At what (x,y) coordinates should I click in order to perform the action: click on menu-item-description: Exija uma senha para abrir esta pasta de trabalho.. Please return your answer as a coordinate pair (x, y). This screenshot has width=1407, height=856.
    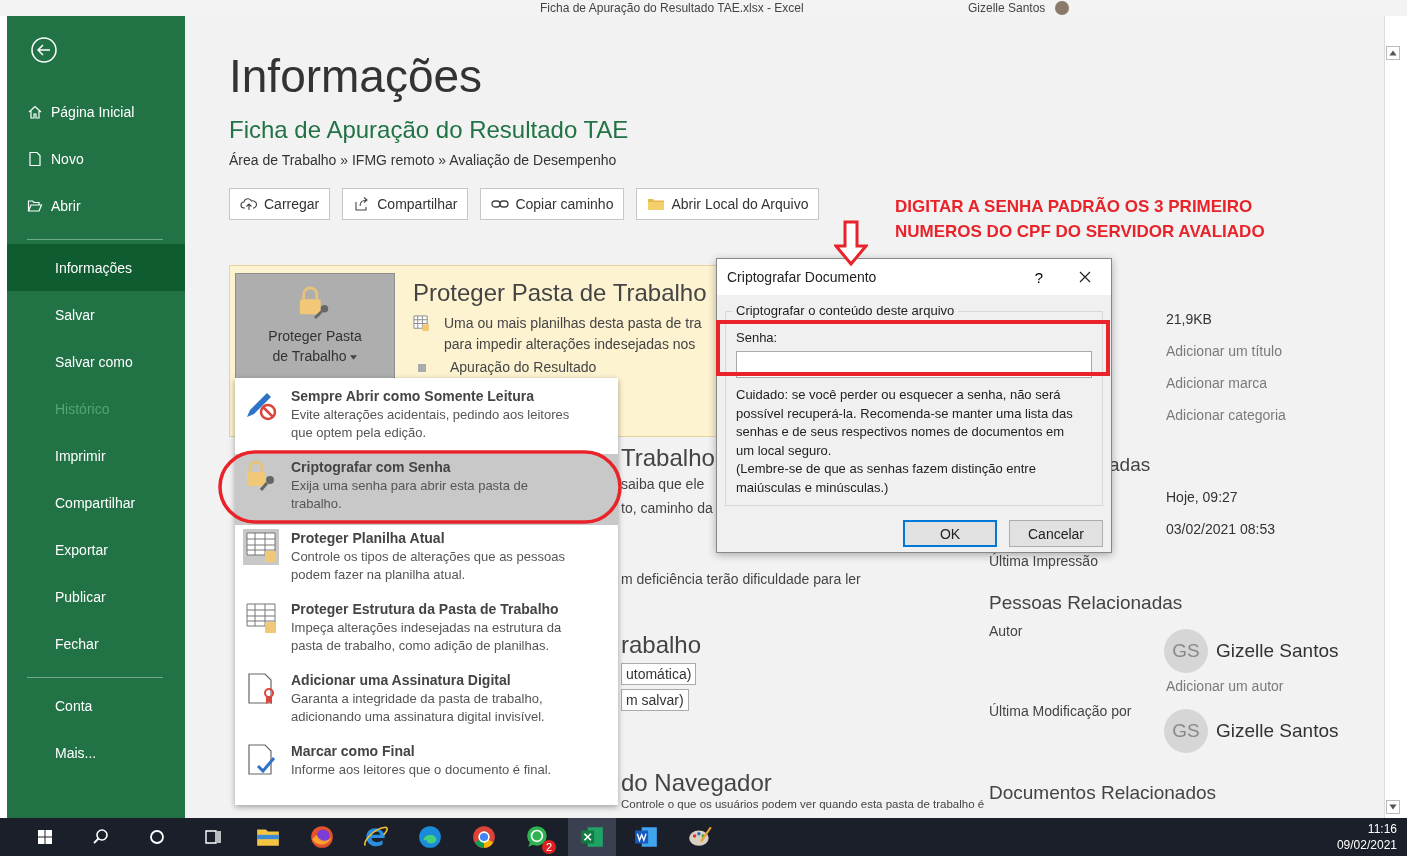
    Looking at the image, I should click on (410, 495).